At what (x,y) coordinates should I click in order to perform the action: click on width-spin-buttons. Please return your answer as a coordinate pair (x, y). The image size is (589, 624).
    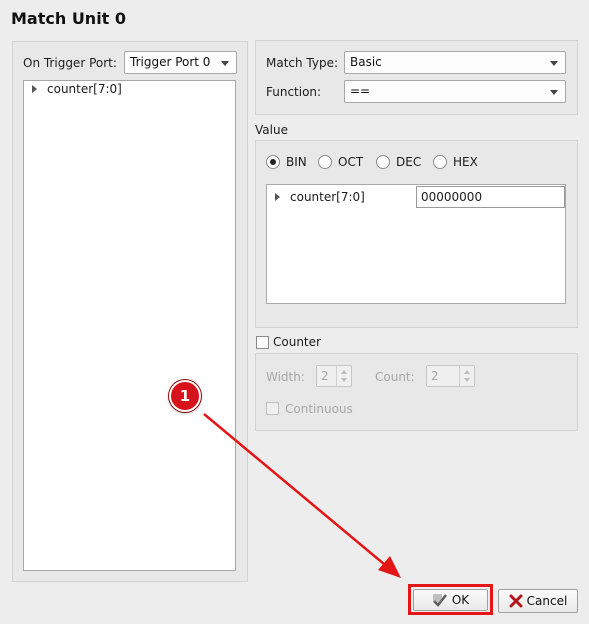
    Looking at the image, I should click on (343, 376).